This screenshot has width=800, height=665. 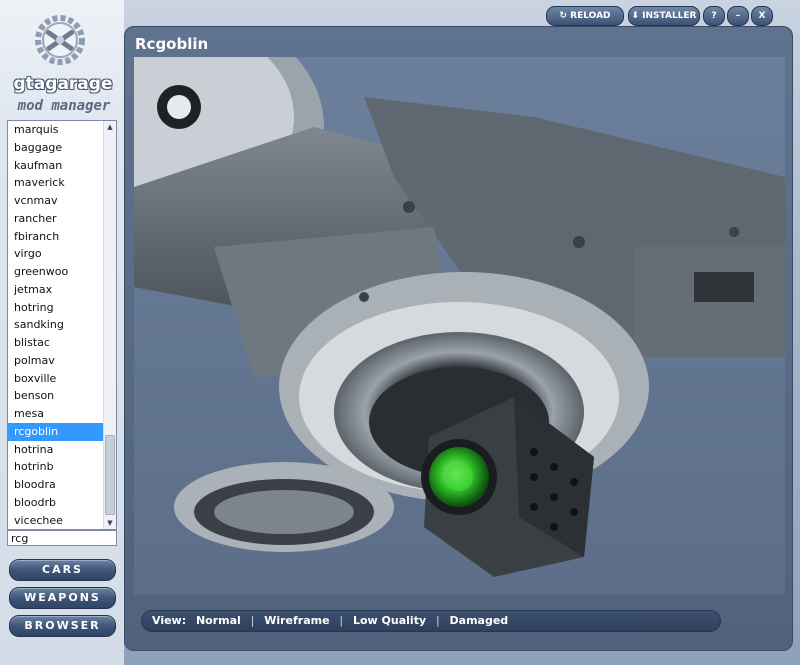 I want to click on download-icon: ⬇, so click(x=637, y=16).